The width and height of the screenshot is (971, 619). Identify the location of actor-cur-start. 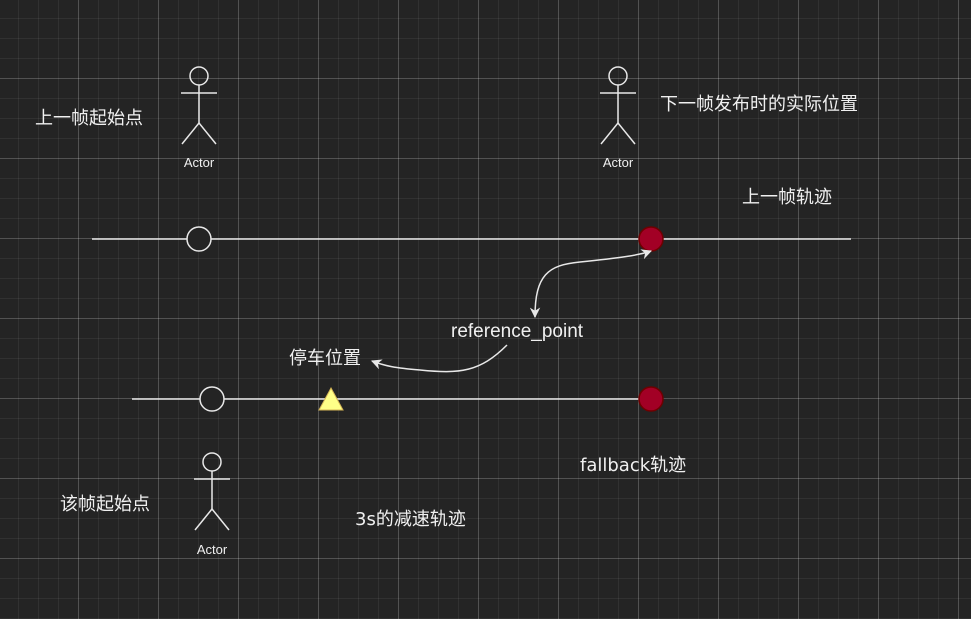
(212, 491).